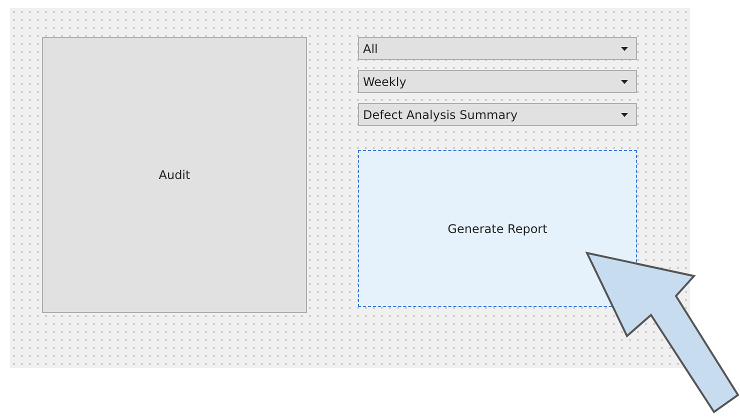  Describe the element at coordinates (497, 228) in the screenshot. I see `generate-report-button: Generate Report` at that location.